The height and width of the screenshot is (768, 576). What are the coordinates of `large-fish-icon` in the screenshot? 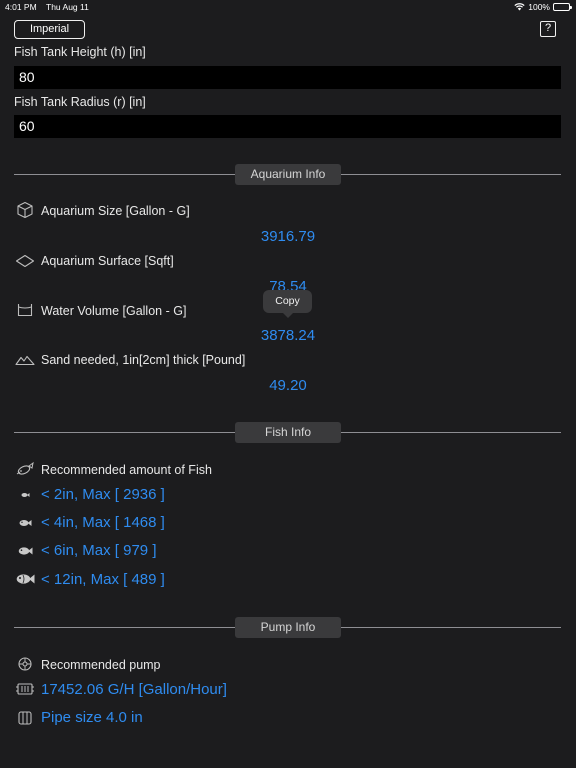 It's located at (25, 579).